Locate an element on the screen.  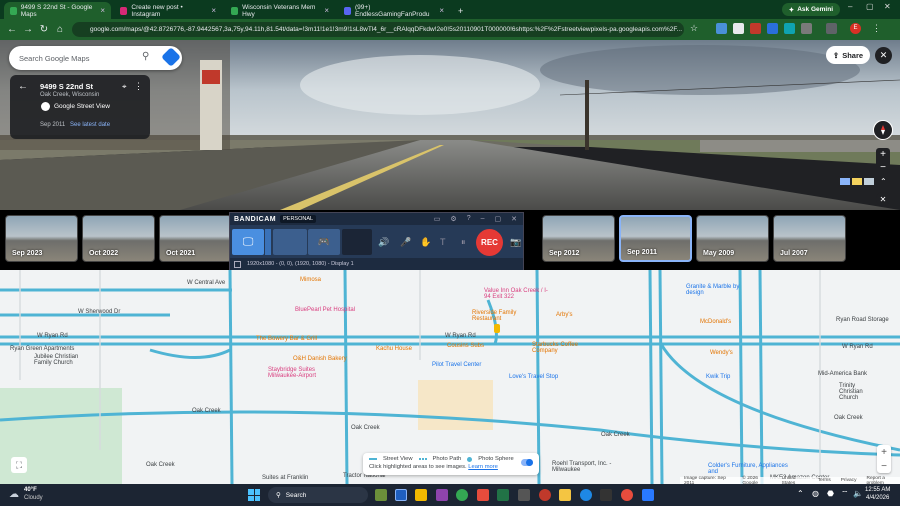
poi-label: Pilot Travel Center is located at coordinates (456, 365).